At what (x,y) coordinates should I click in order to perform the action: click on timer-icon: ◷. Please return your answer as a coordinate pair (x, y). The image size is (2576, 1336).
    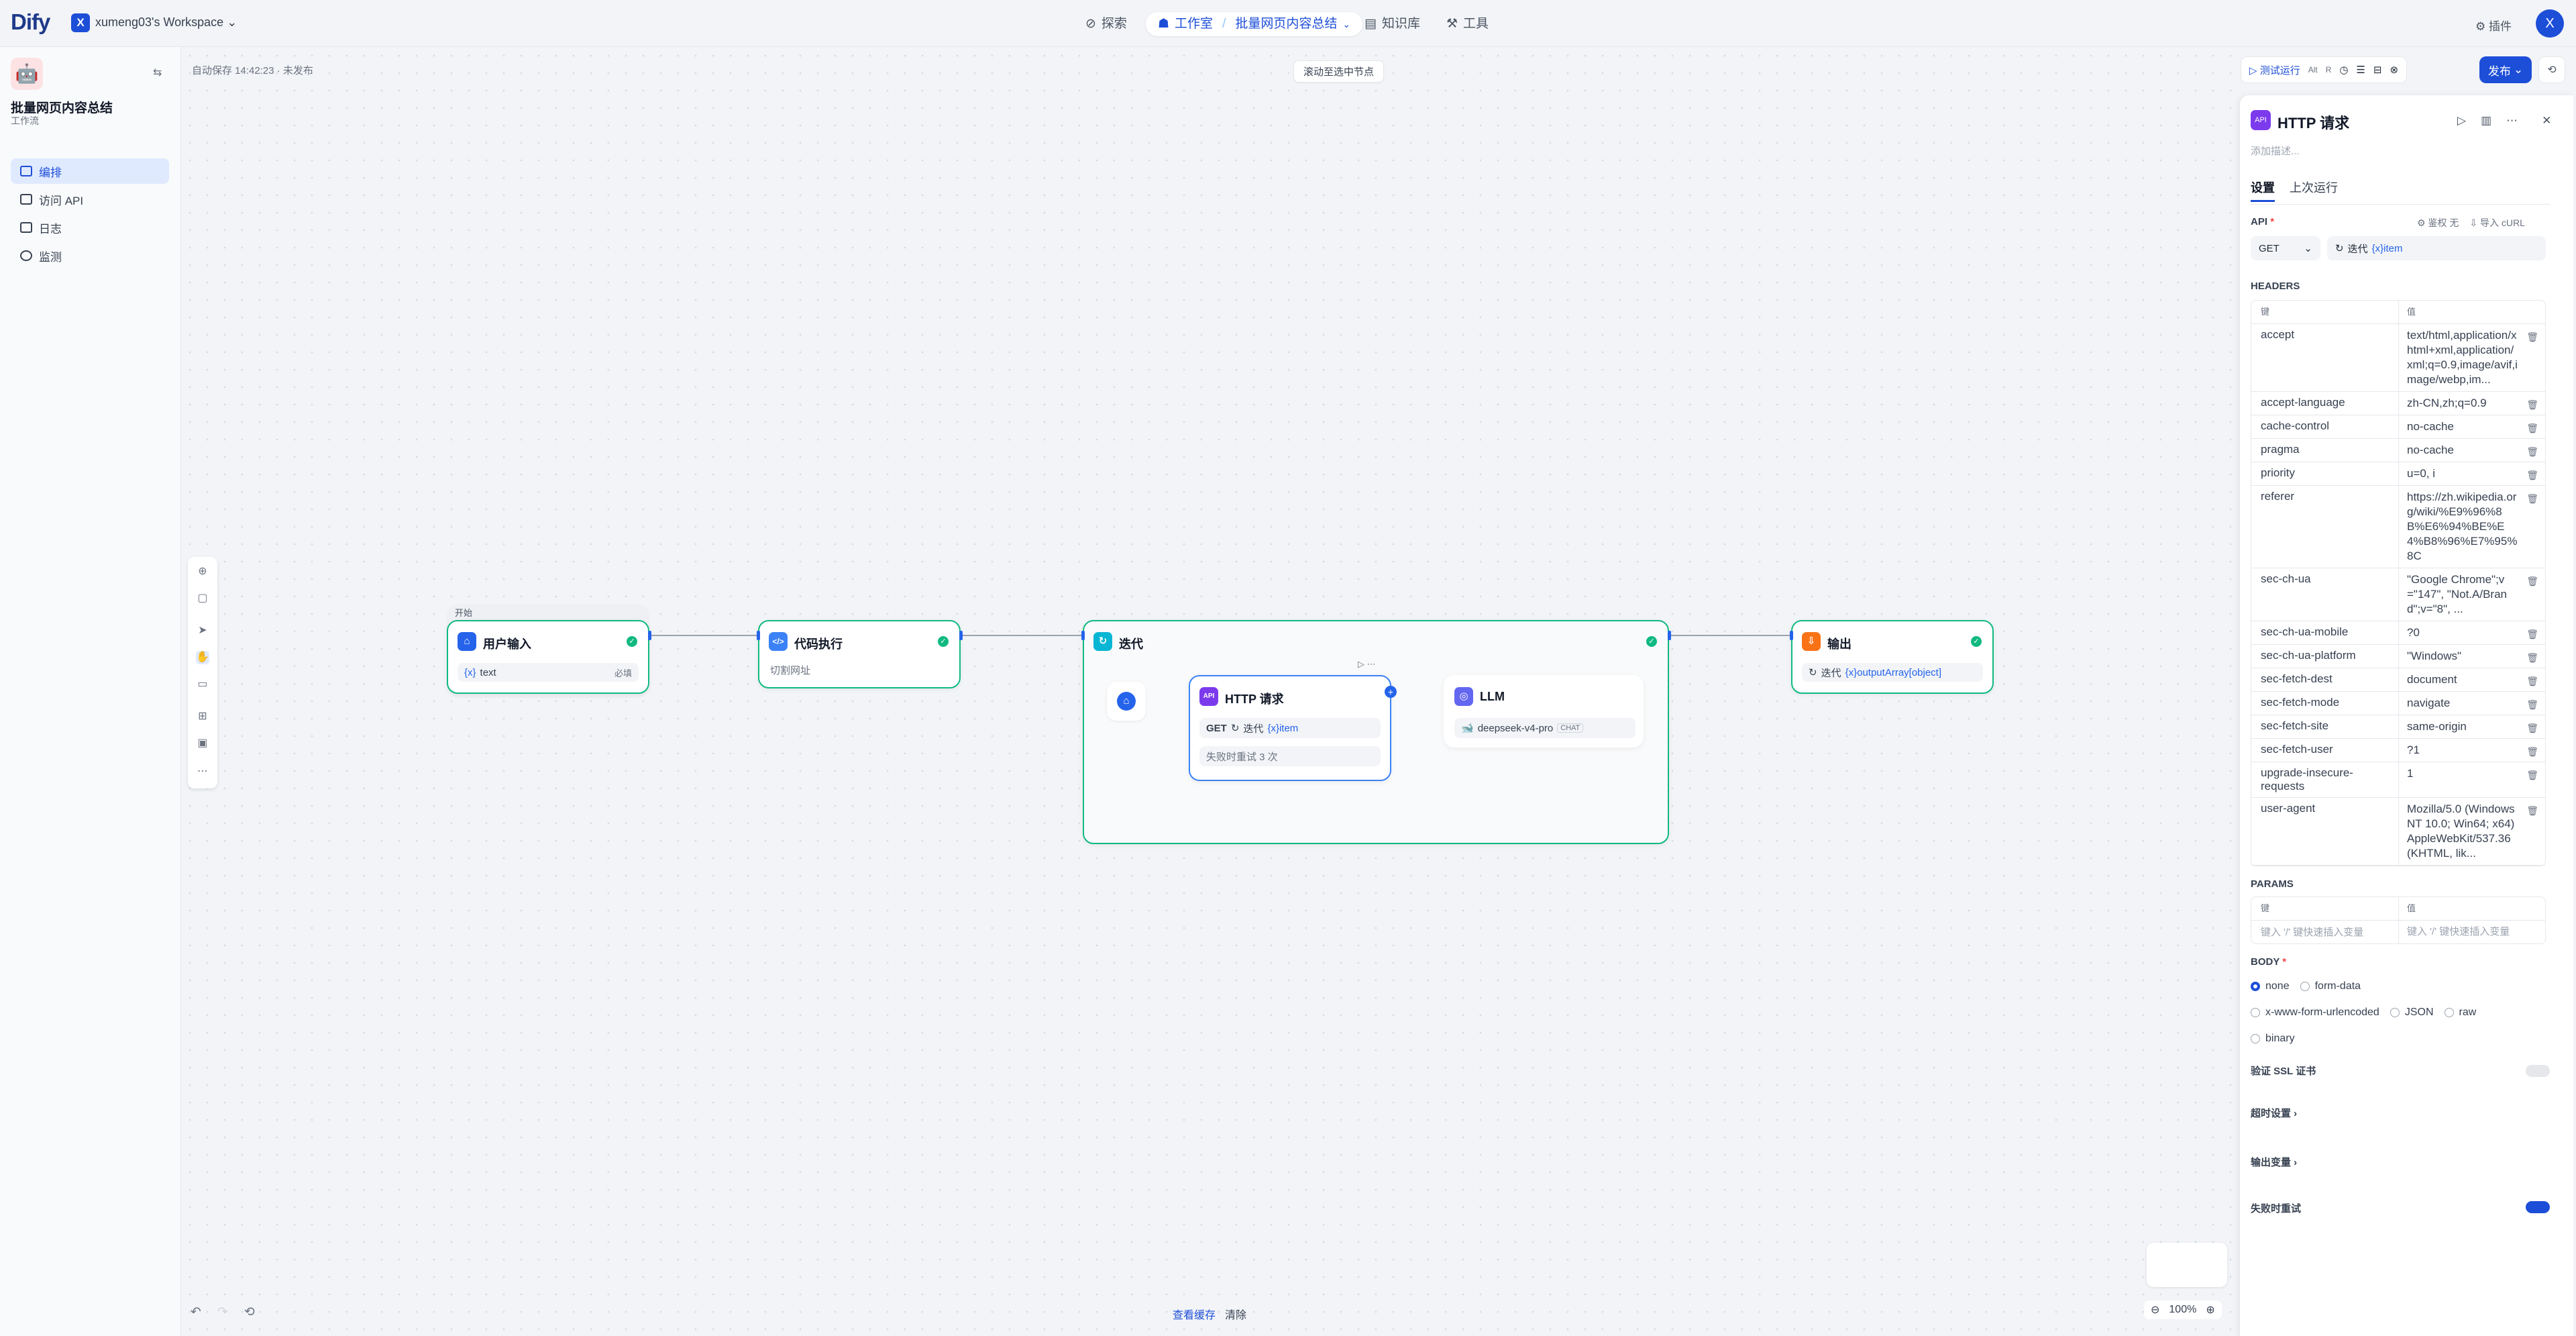
    Looking at the image, I should click on (2343, 70).